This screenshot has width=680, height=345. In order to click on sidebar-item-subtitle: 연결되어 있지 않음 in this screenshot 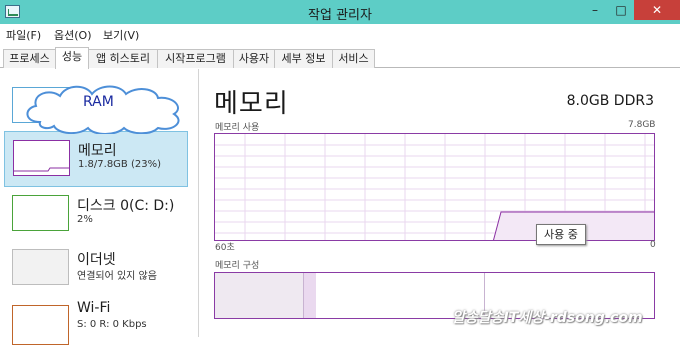, I will do `click(117, 276)`.